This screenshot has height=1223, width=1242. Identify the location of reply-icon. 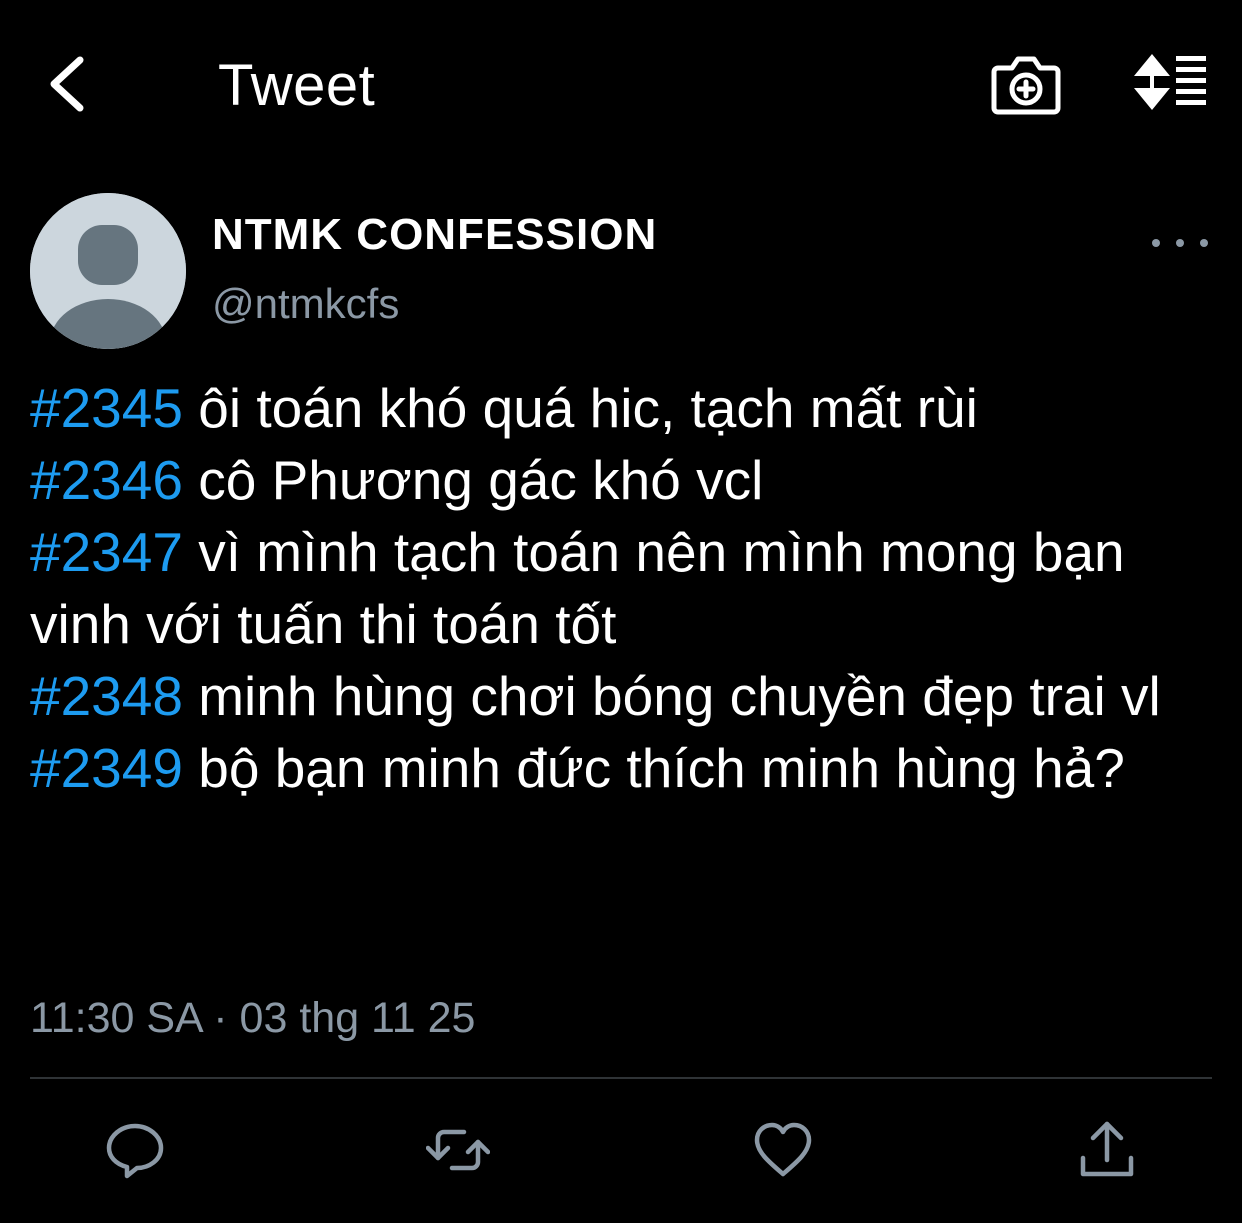
(135, 1151).